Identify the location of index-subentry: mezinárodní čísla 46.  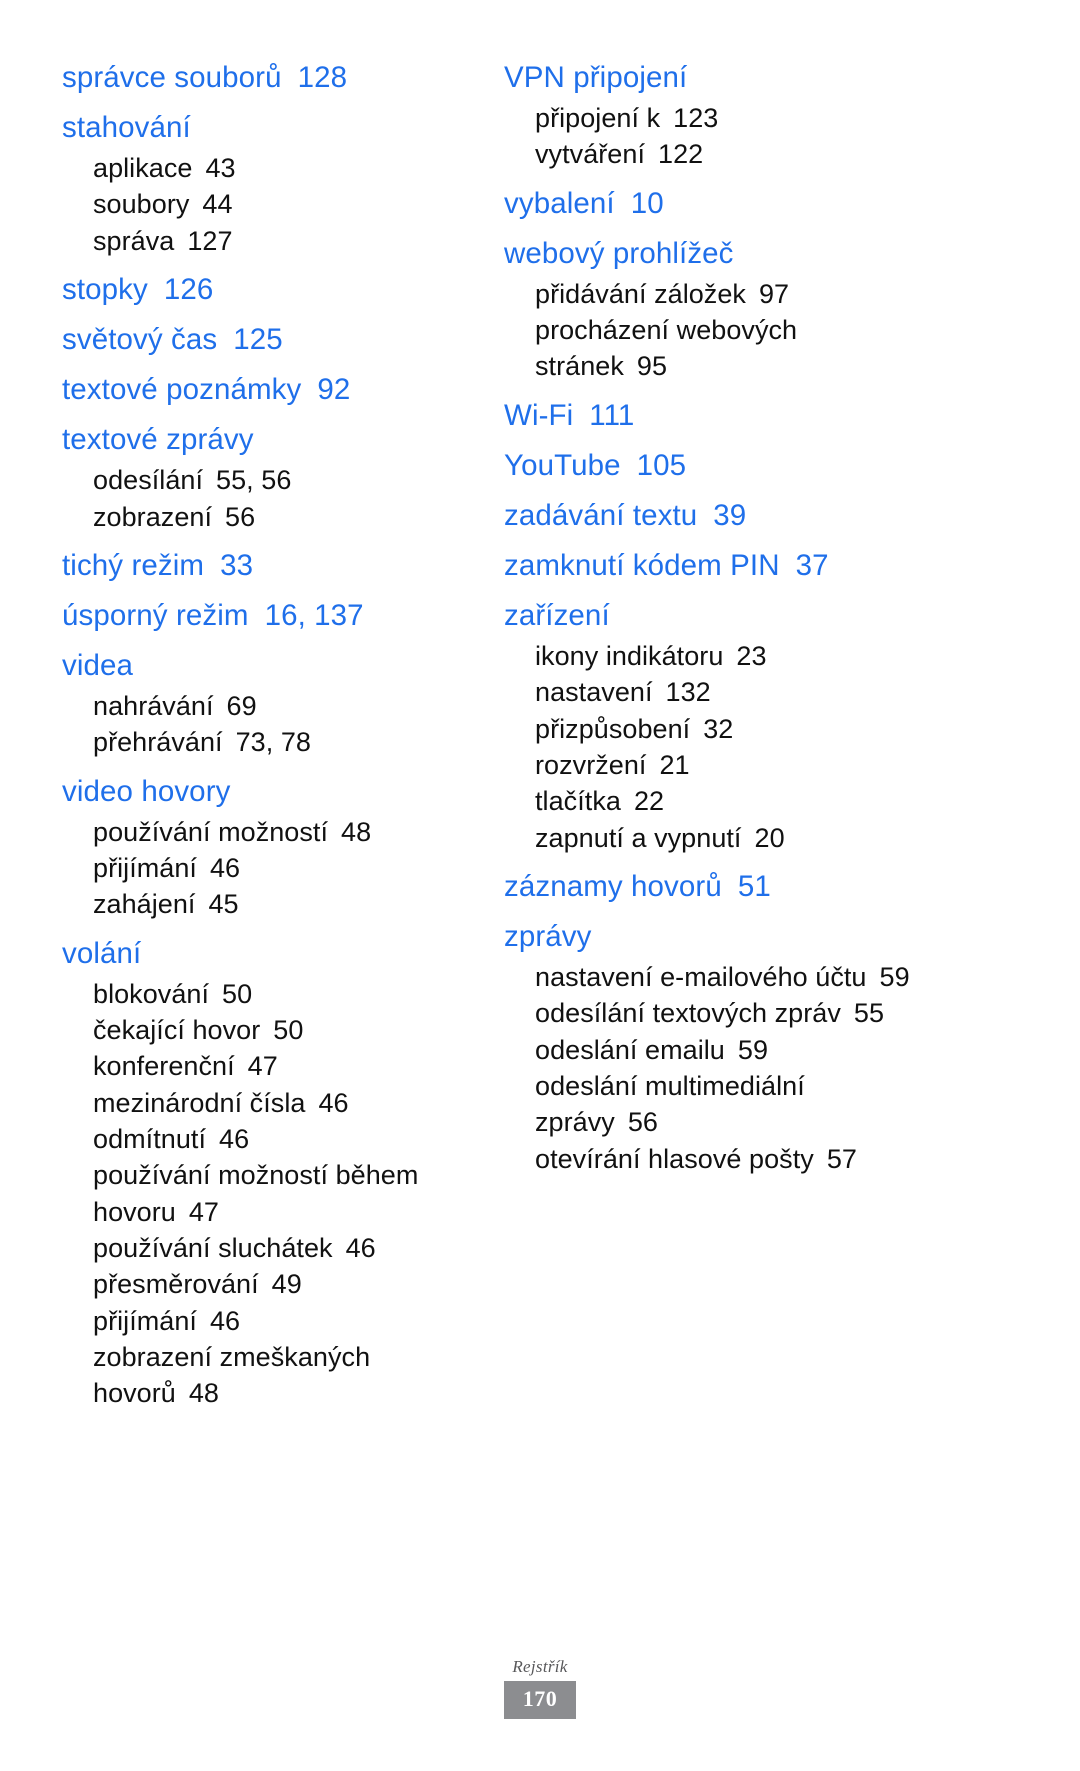
(272, 1103).